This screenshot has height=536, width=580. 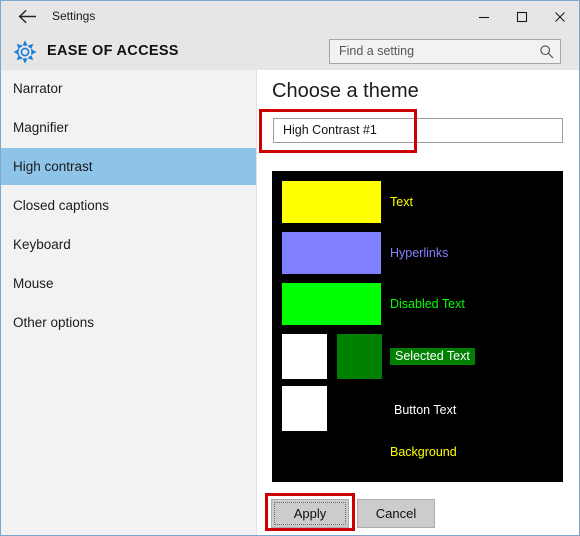 What do you see at coordinates (128, 88) in the screenshot?
I see `sidebar-item-narrator: Narrator` at bounding box center [128, 88].